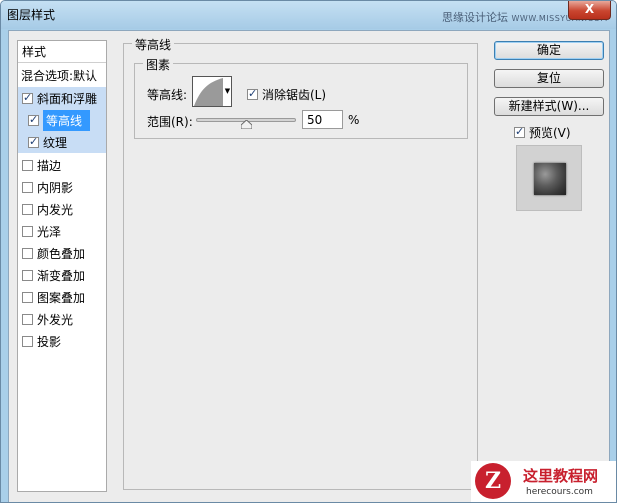 This screenshot has height=503, width=617. Describe the element at coordinates (27, 275) in the screenshot. I see `gradient-overlay-checkbox` at that location.